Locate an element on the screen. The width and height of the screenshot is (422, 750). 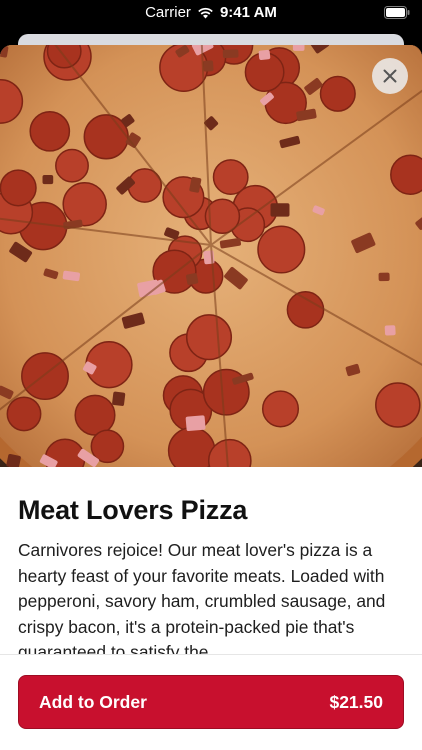
item-title: Meat Lovers Pizza is located at coordinates (133, 510).